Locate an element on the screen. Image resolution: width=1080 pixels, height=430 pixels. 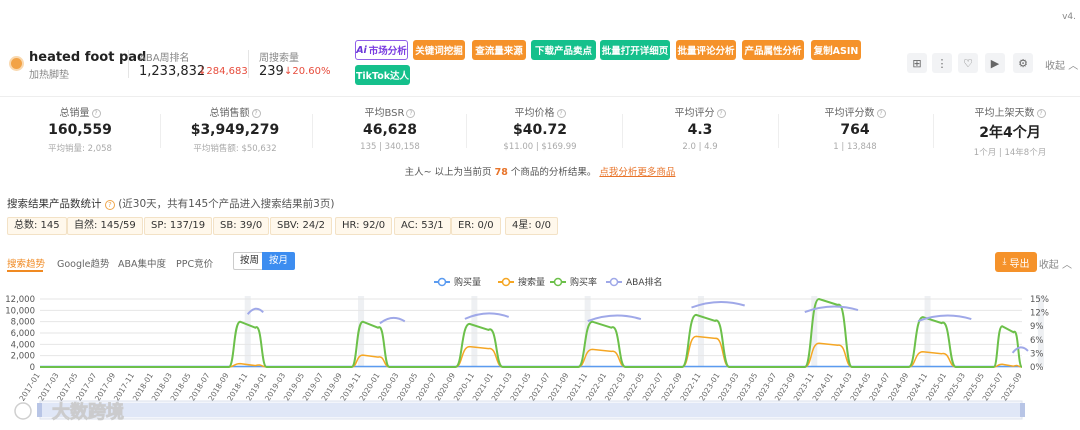
market-analysis-button: Ai 市场分析 is located at coordinates (381, 50).